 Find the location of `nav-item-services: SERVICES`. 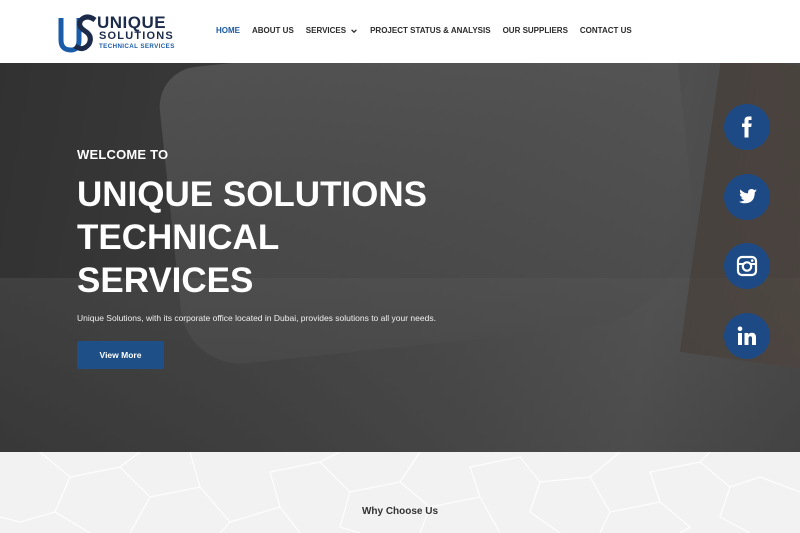

nav-item-services: SERVICES is located at coordinates (332, 31).